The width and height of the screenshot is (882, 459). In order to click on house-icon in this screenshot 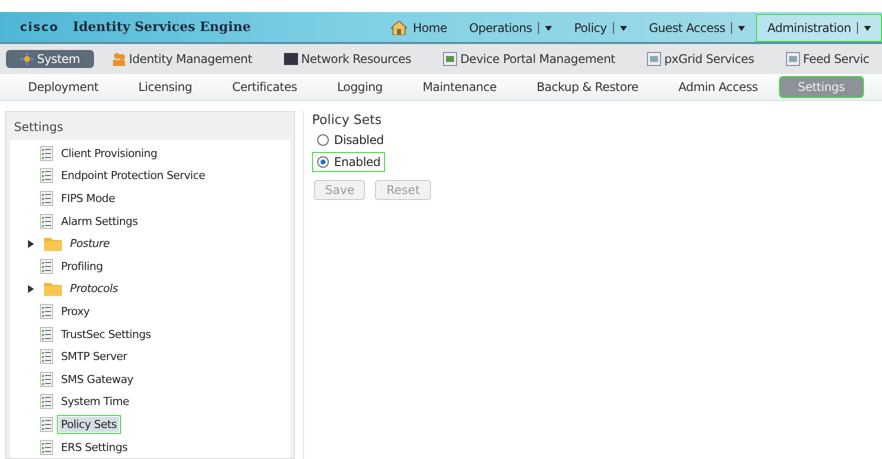, I will do `click(398, 28)`.